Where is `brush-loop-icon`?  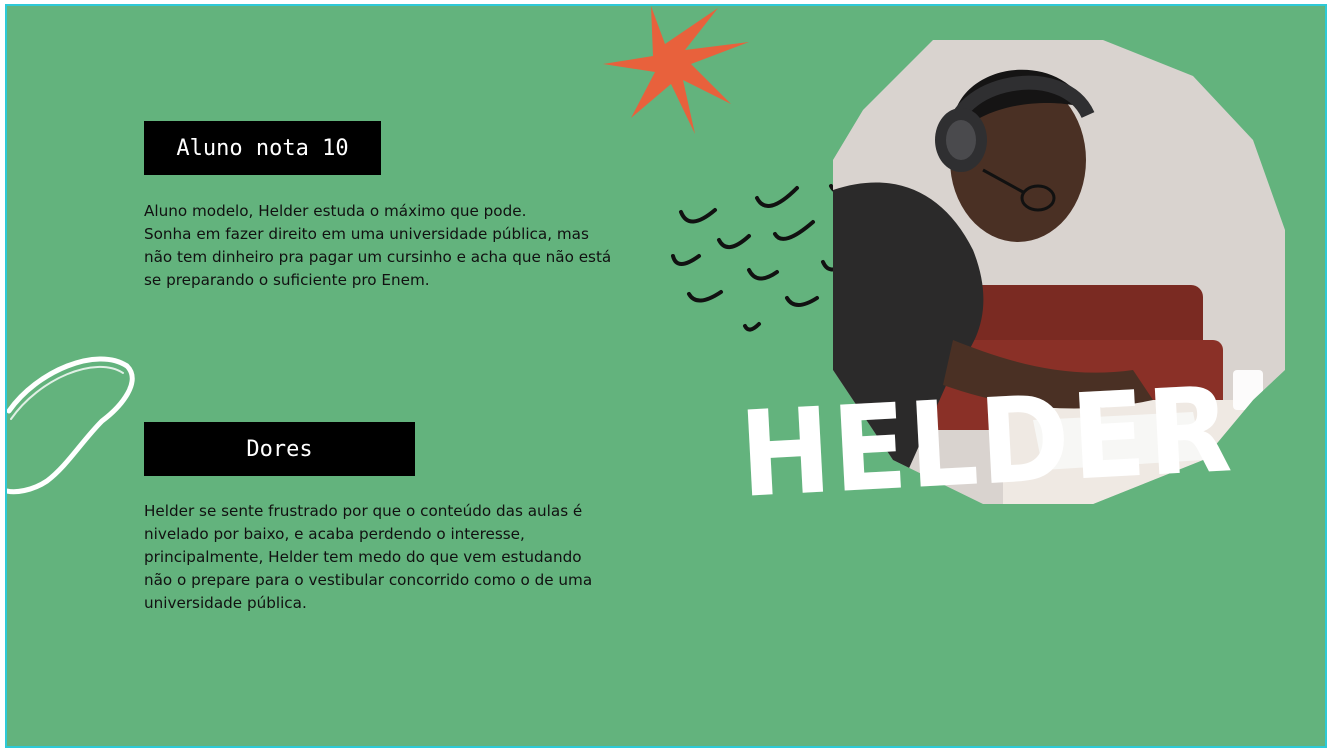
brush-loop-icon is located at coordinates (71, 425).